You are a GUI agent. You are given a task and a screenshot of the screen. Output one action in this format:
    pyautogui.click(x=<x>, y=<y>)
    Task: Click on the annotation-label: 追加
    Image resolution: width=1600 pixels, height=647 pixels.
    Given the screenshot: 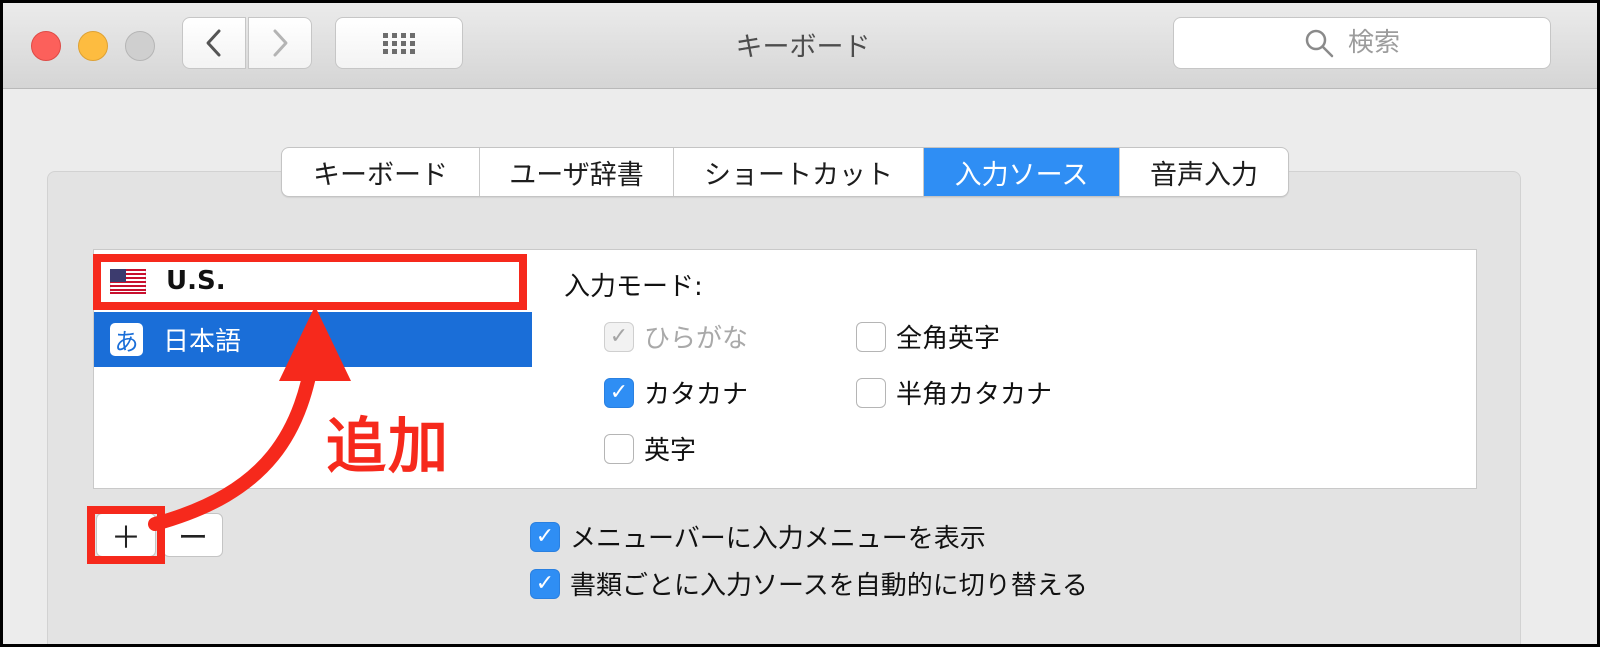 What is the action you would take?
    pyautogui.click(x=388, y=447)
    